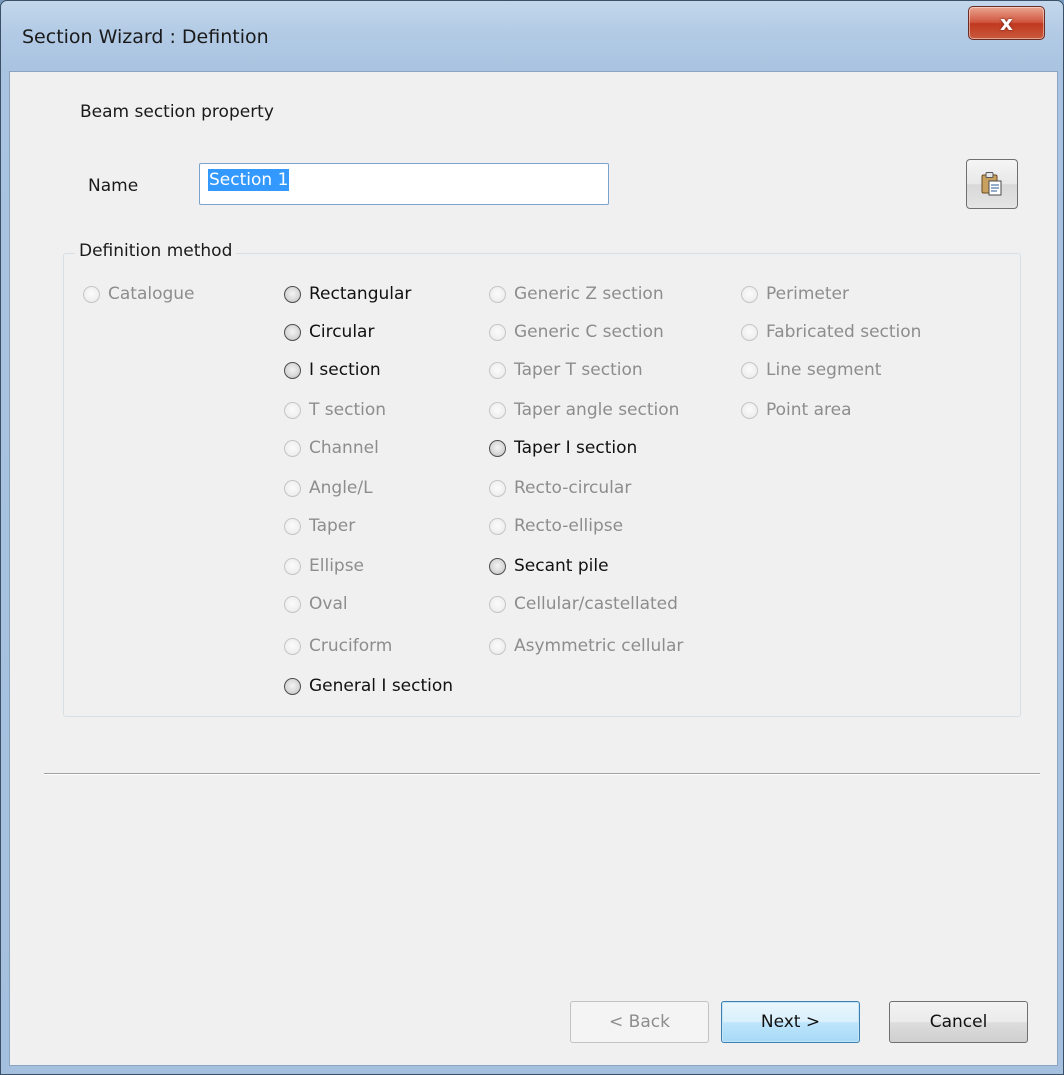 The height and width of the screenshot is (1075, 1064). I want to click on radio-oval: Oval, so click(316, 604).